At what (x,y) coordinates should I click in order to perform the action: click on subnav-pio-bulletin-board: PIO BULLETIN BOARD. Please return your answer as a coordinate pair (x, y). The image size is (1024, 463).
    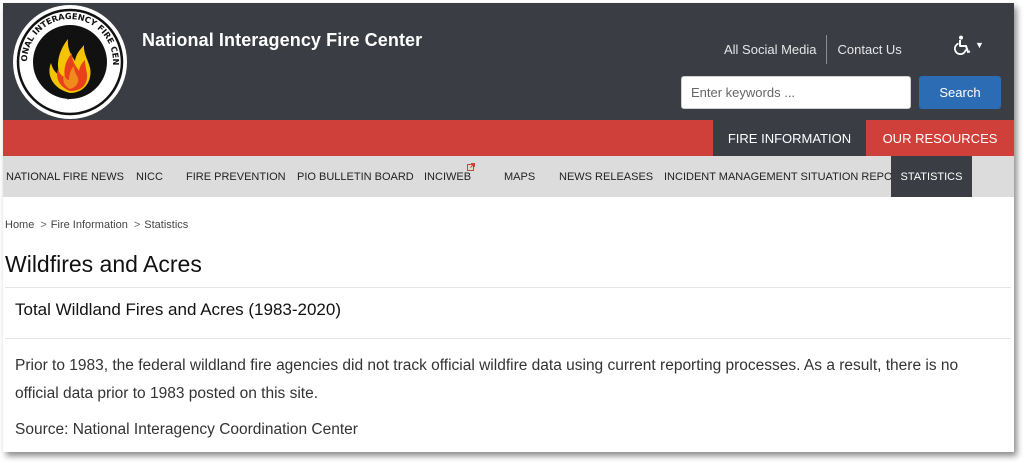
    Looking at the image, I should click on (355, 176).